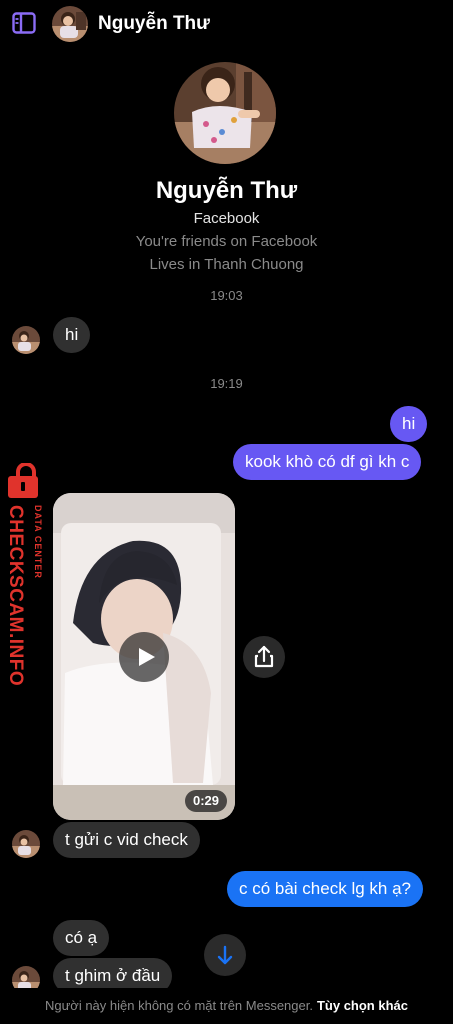  What do you see at coordinates (38, 542) in the screenshot?
I see `watermark-sub-text: DATA CENTER` at bounding box center [38, 542].